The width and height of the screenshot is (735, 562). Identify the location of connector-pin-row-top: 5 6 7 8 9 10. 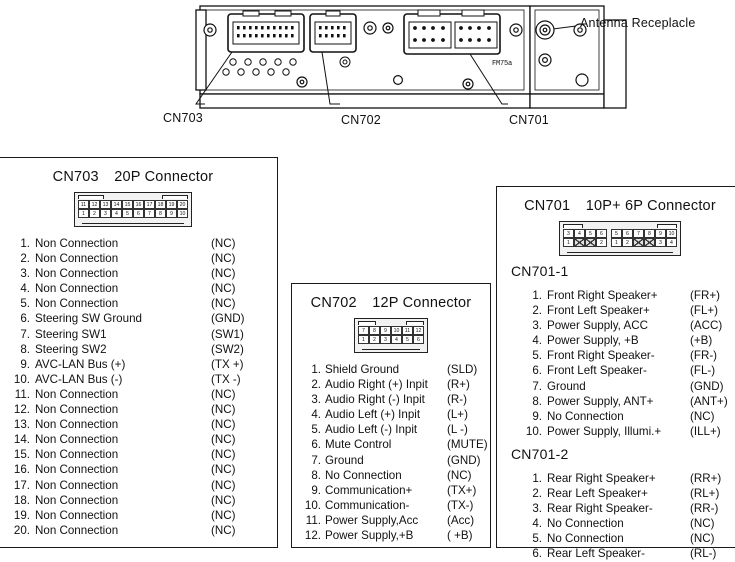
(644, 233).